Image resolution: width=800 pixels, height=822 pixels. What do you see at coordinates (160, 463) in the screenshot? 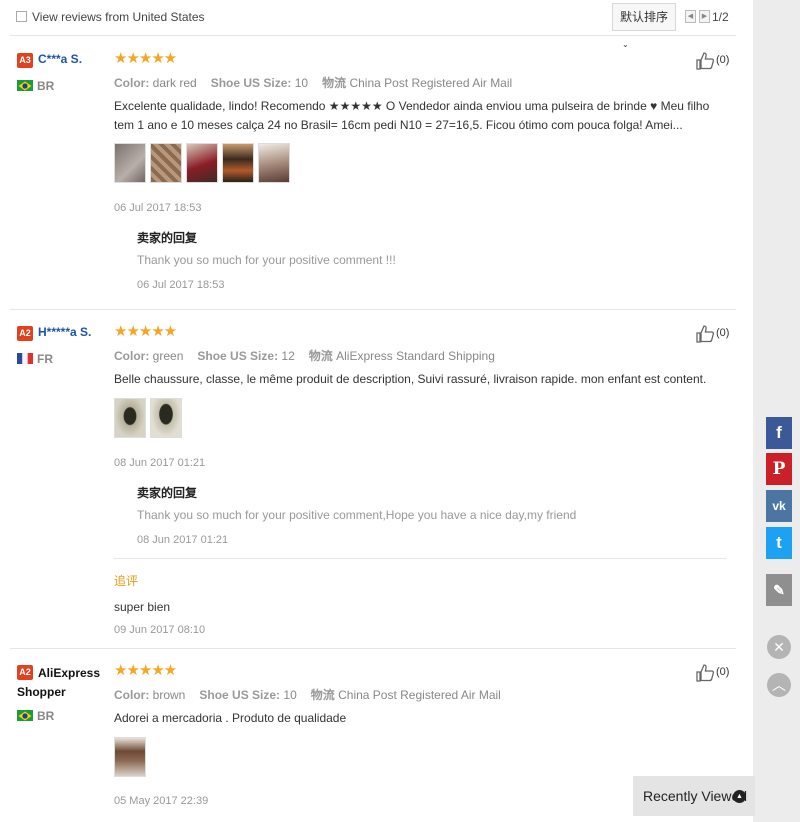
I see `review-date: 08 Jun 2017 01:21` at bounding box center [160, 463].